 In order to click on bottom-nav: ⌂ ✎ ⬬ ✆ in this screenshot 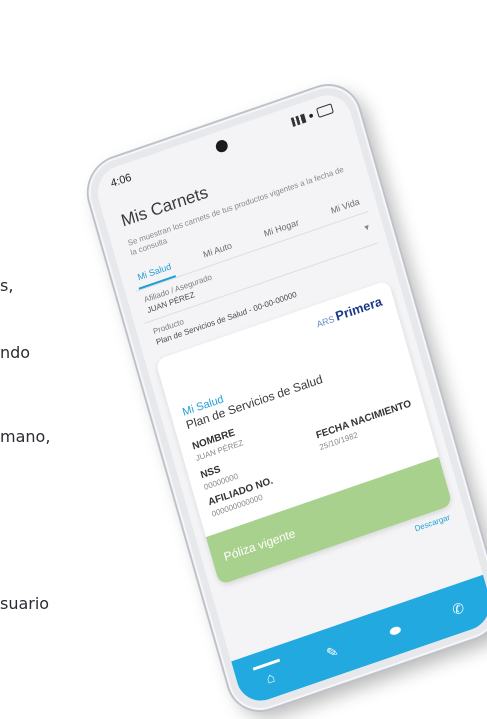, I will do `click(359, 641)`.